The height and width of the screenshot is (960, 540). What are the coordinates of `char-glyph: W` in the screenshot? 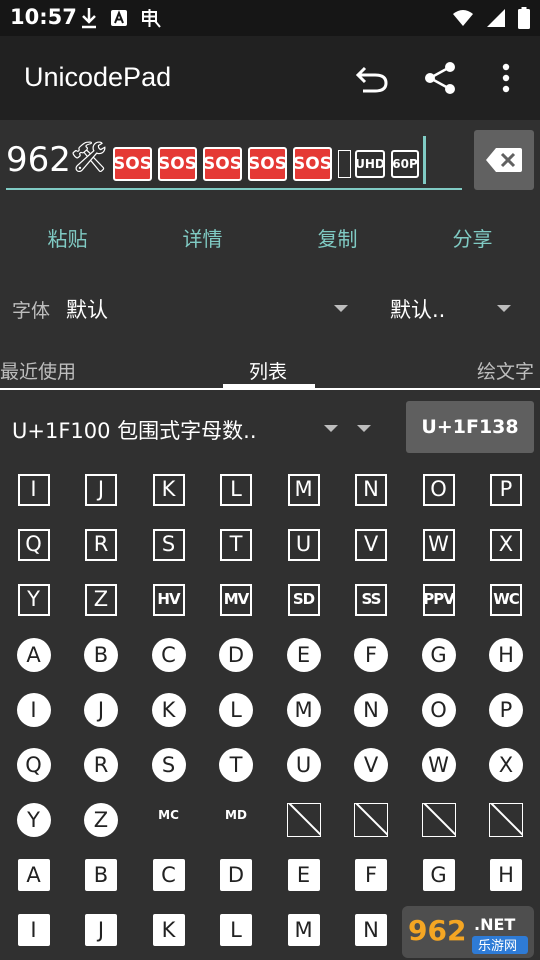 It's located at (438, 764).